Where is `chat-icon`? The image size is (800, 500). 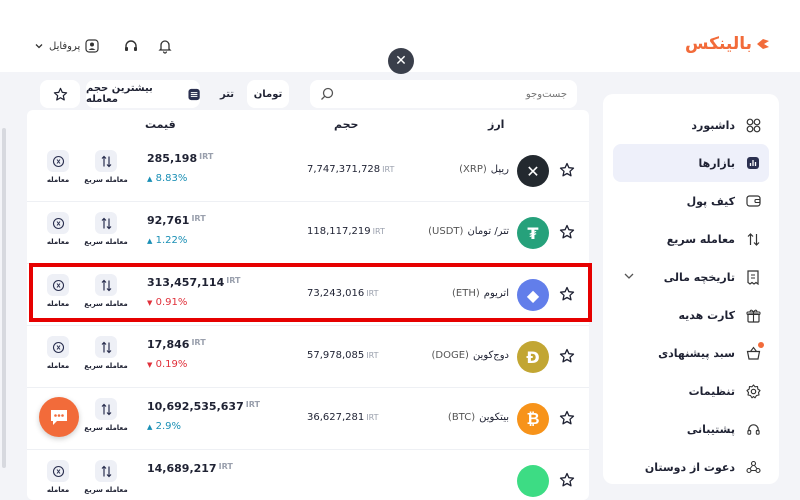
chat-icon is located at coordinates (59, 417).